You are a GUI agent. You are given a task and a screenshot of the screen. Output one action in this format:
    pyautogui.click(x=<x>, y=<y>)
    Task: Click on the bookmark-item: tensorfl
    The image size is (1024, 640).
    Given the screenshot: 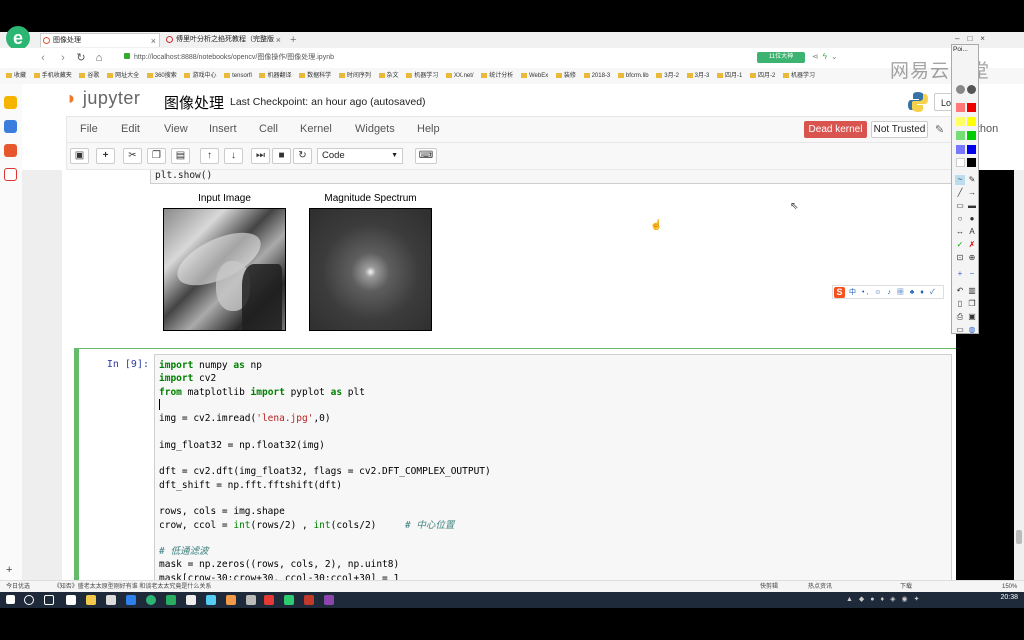 What is the action you would take?
    pyautogui.click(x=238, y=76)
    